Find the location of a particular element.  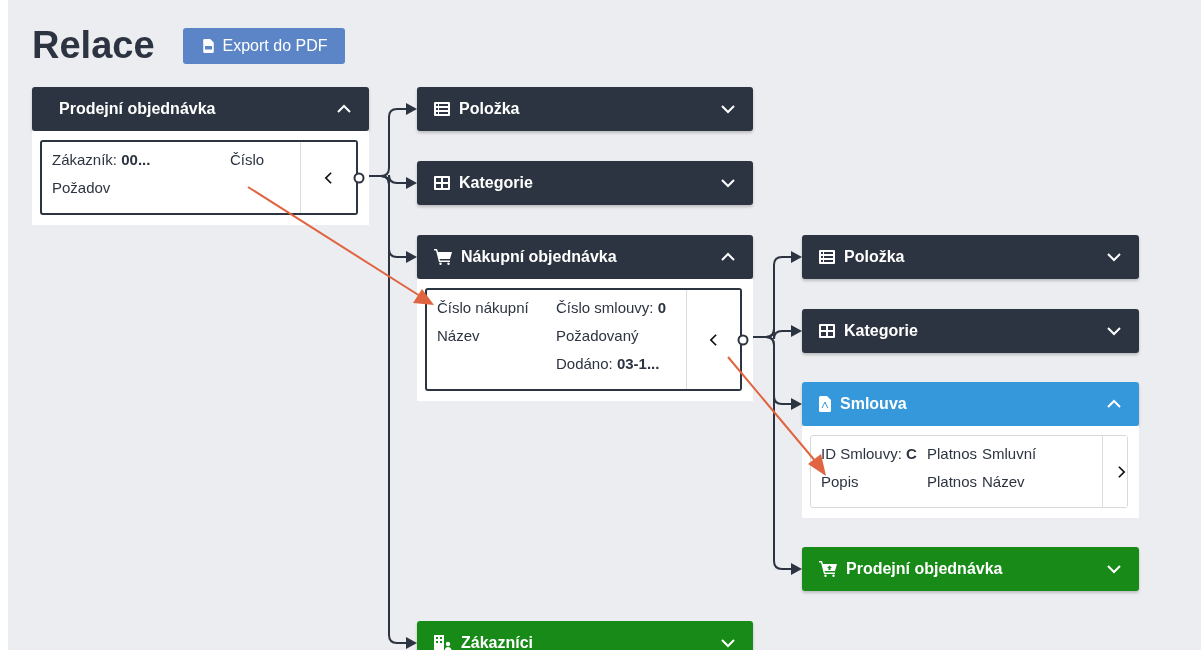

record-card: Zákazník: 00... Požadov Číslo is located at coordinates (199, 177).